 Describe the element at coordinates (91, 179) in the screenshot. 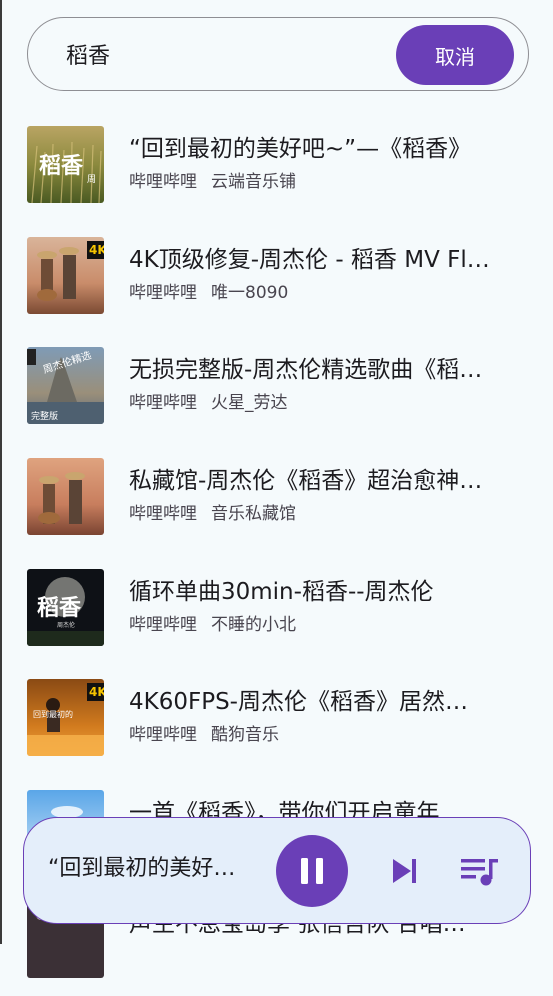

I see `svg-text: 周` at that location.